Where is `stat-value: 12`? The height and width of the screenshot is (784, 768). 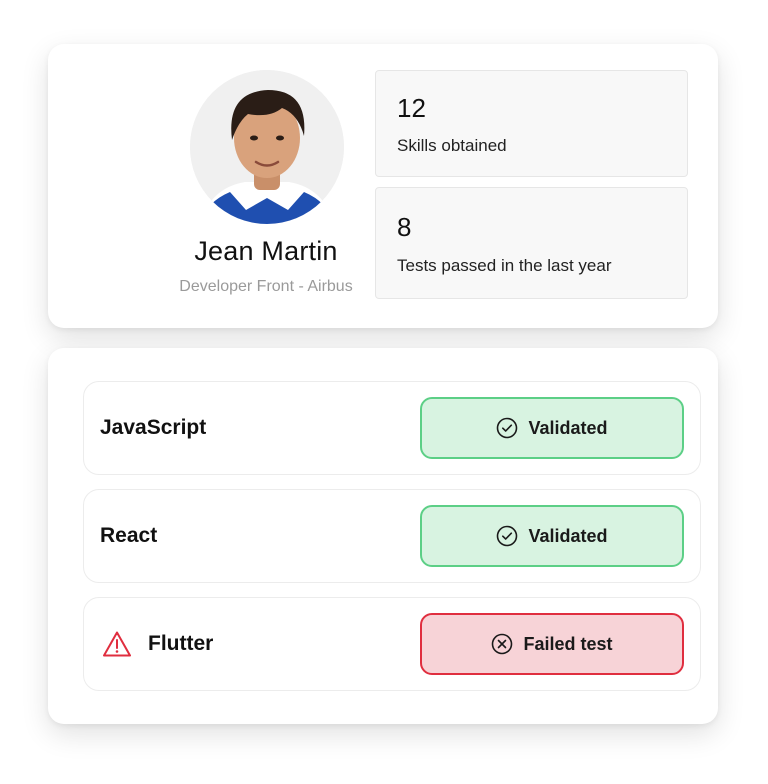
stat-value: 12 is located at coordinates (411, 108).